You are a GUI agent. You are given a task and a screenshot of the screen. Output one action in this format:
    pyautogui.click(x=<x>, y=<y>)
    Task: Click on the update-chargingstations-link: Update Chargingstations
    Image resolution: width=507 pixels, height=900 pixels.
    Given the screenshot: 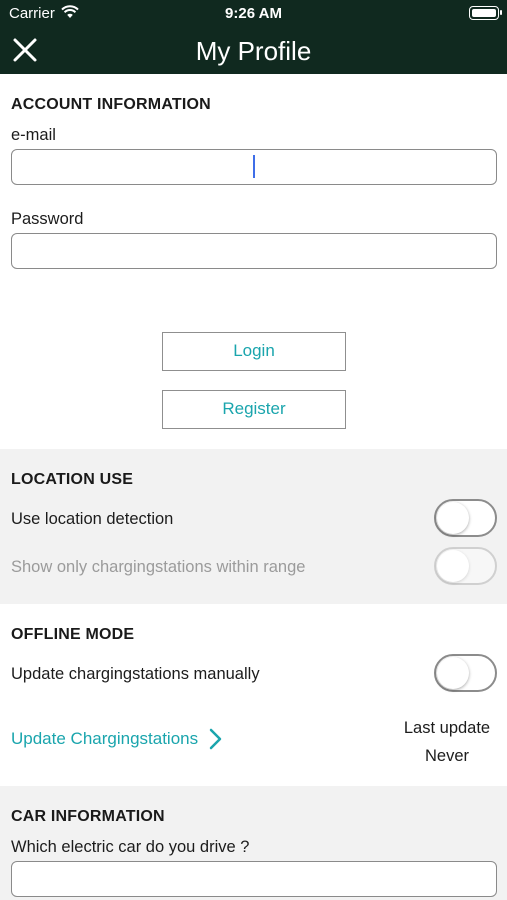 What is the action you would take?
    pyautogui.click(x=116, y=739)
    